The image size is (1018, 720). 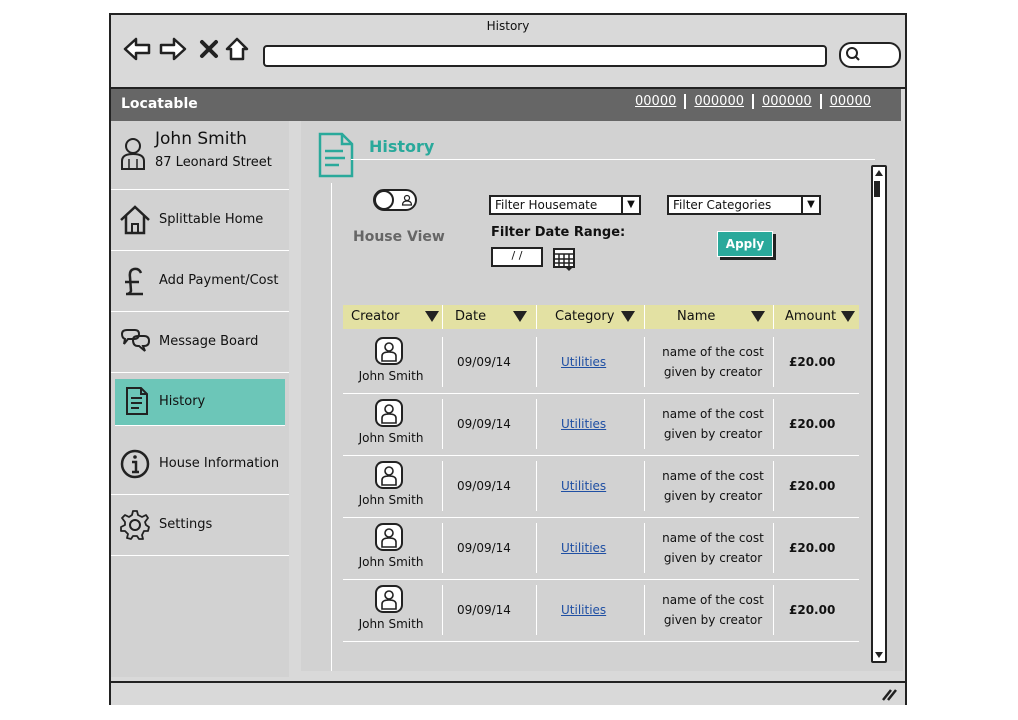 What do you see at coordinates (495, 317) in the screenshot?
I see `column-header-date: Date` at bounding box center [495, 317].